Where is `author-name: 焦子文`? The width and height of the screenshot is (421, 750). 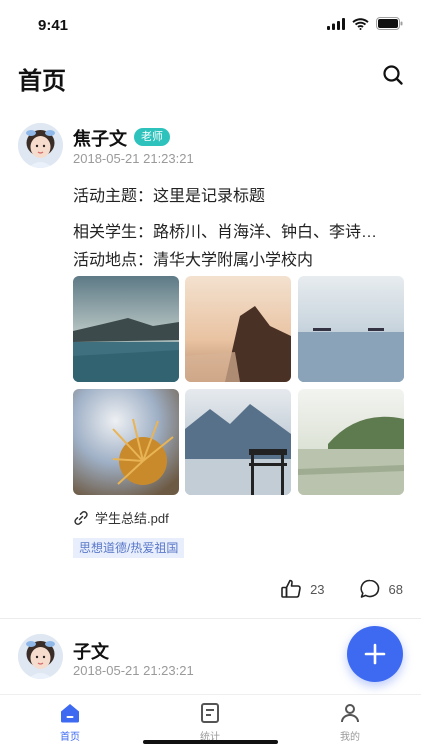 author-name: 焦子文 is located at coordinates (100, 138).